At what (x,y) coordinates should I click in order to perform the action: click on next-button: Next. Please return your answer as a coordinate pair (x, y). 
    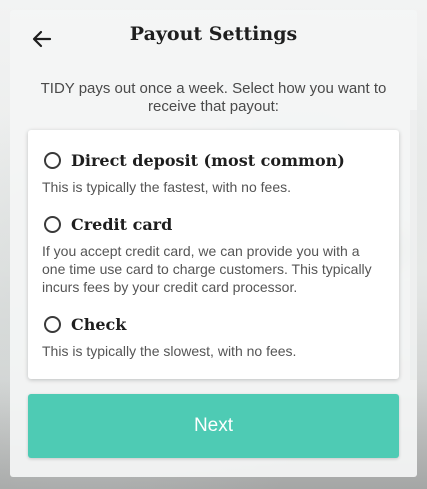
    Looking at the image, I should click on (213, 426).